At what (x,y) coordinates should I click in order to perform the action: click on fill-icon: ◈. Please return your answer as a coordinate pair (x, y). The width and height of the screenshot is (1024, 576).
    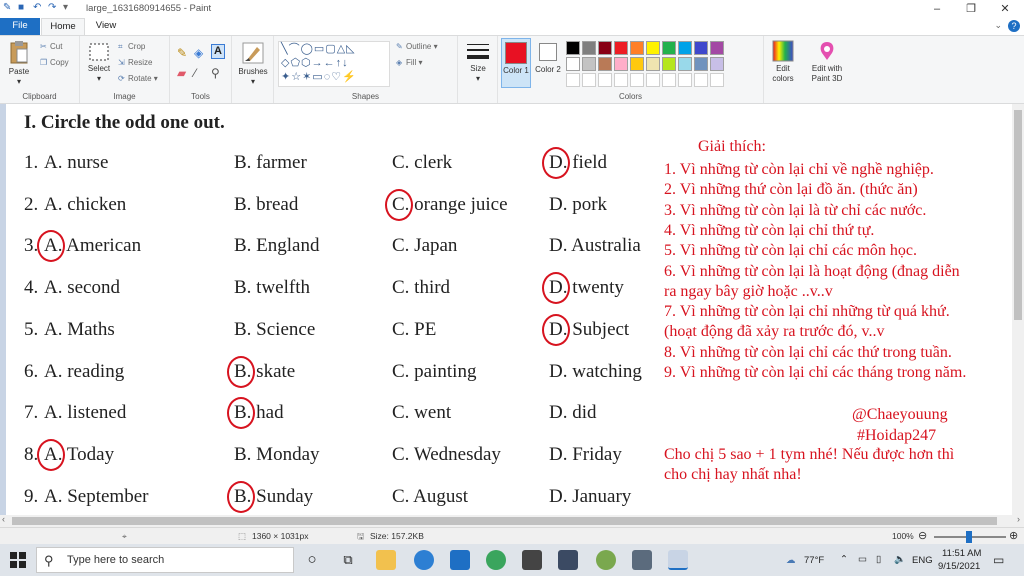
    Looking at the image, I should click on (198, 53).